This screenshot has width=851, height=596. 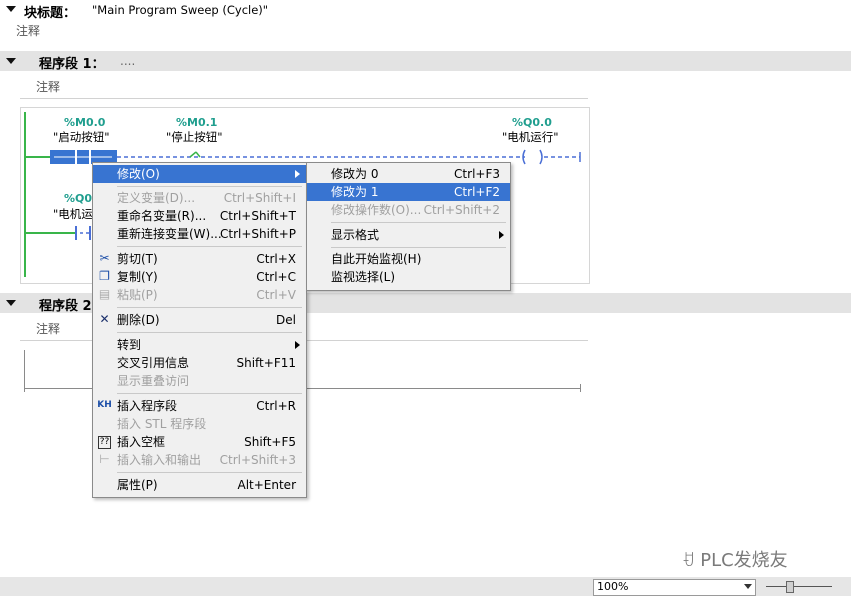 What do you see at coordinates (11, 303) in the screenshot?
I see `collapse-network2-icon` at bounding box center [11, 303].